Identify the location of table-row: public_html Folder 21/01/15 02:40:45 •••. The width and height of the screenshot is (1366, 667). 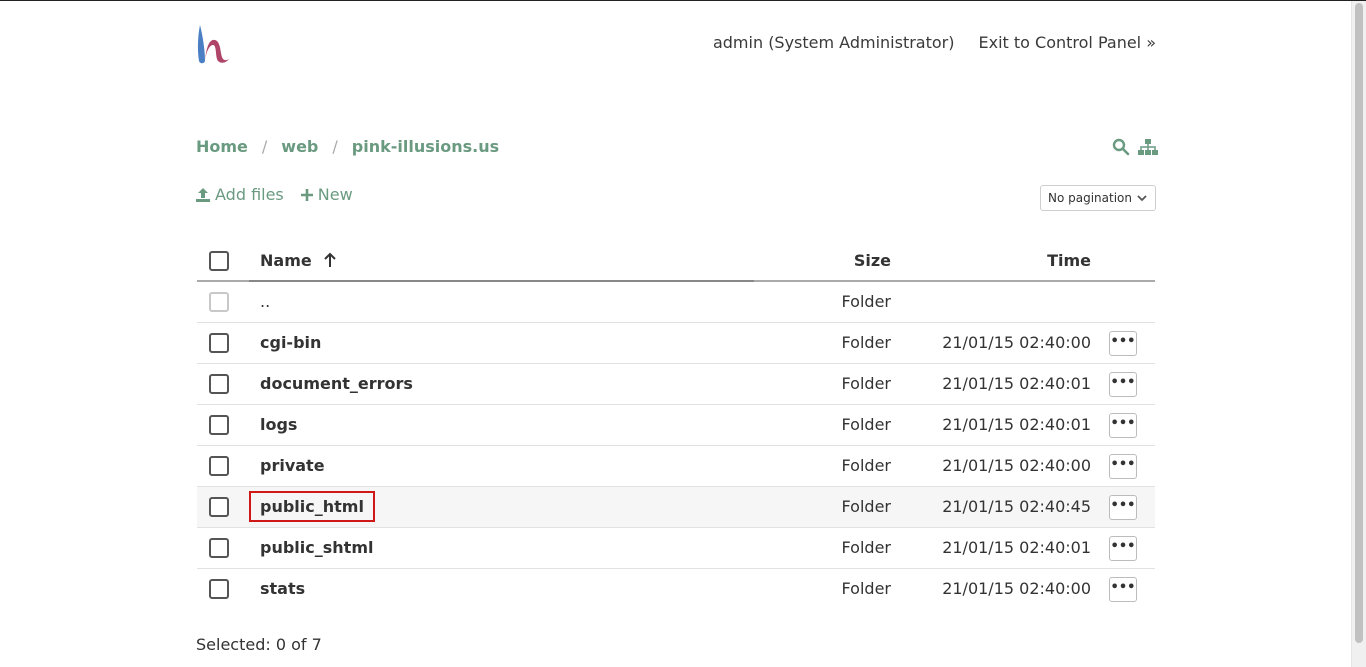
(676, 506).